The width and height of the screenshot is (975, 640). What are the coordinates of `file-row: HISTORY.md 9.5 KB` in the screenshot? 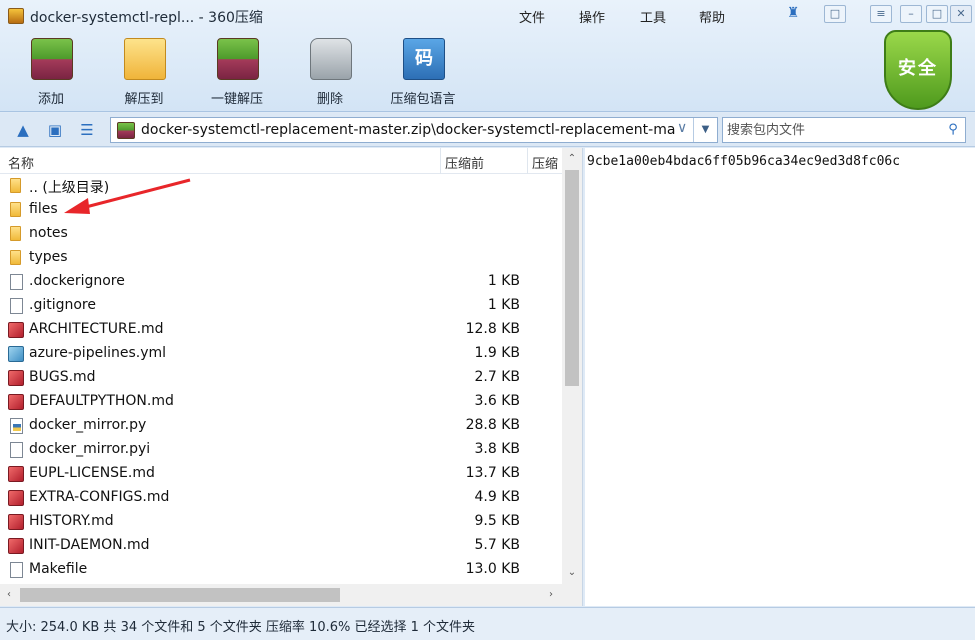 It's located at (281, 522).